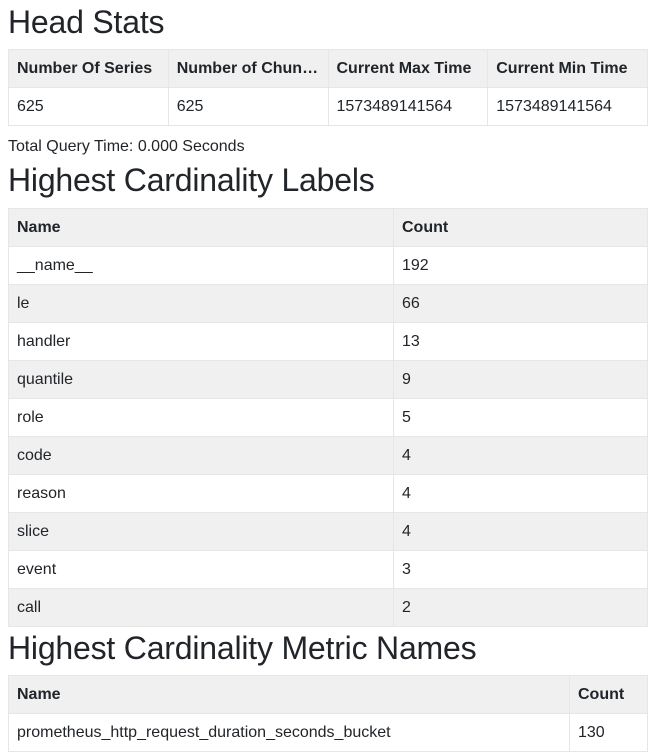  What do you see at coordinates (86, 22) in the screenshot?
I see `head-stats-title: Head Stats` at bounding box center [86, 22].